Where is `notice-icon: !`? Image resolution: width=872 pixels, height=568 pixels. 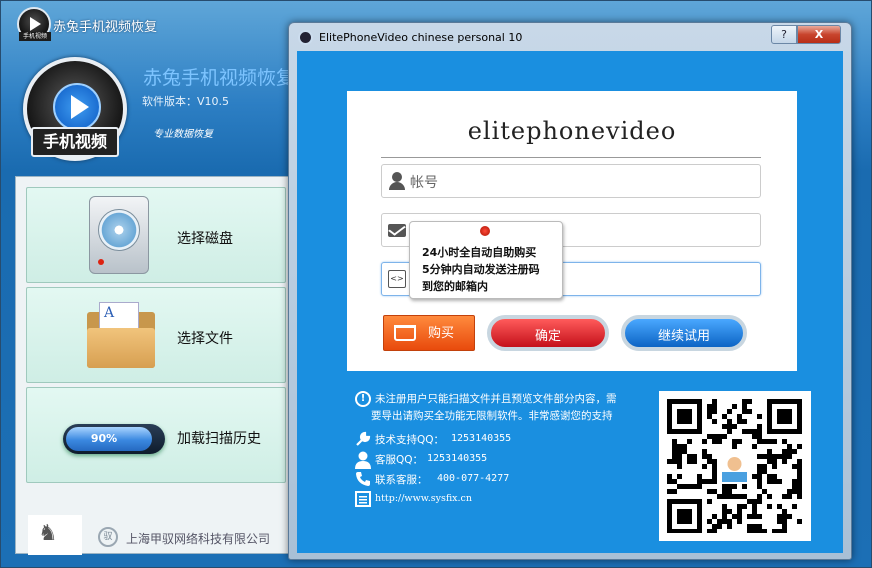
notice-icon: ! is located at coordinates (363, 399).